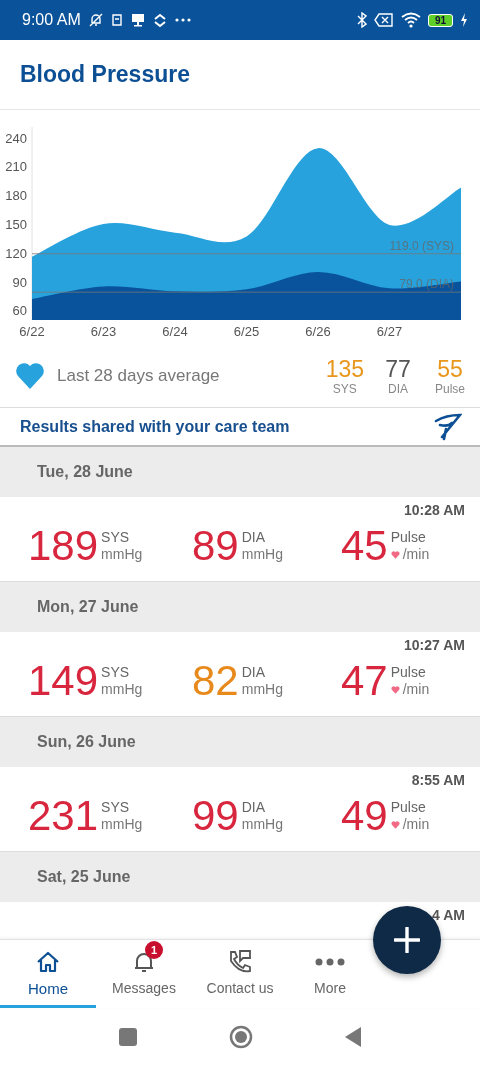  I want to click on date-header: Sat, 25 June, so click(84, 877).